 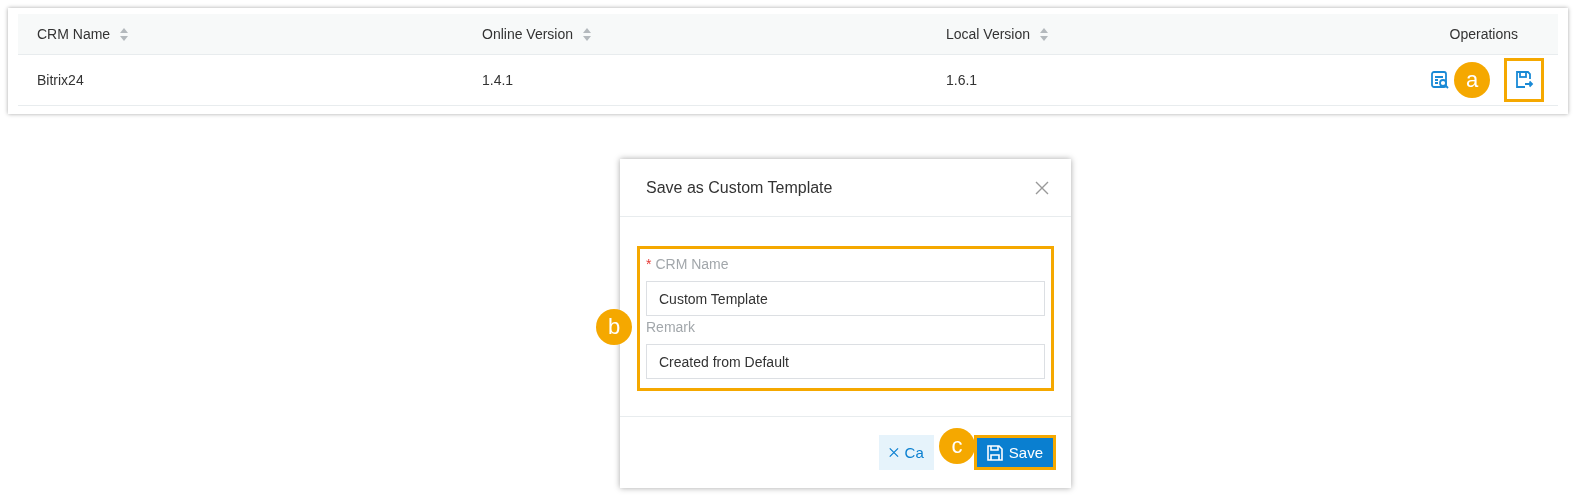 I want to click on save-export-icon, so click(x=1524, y=80).